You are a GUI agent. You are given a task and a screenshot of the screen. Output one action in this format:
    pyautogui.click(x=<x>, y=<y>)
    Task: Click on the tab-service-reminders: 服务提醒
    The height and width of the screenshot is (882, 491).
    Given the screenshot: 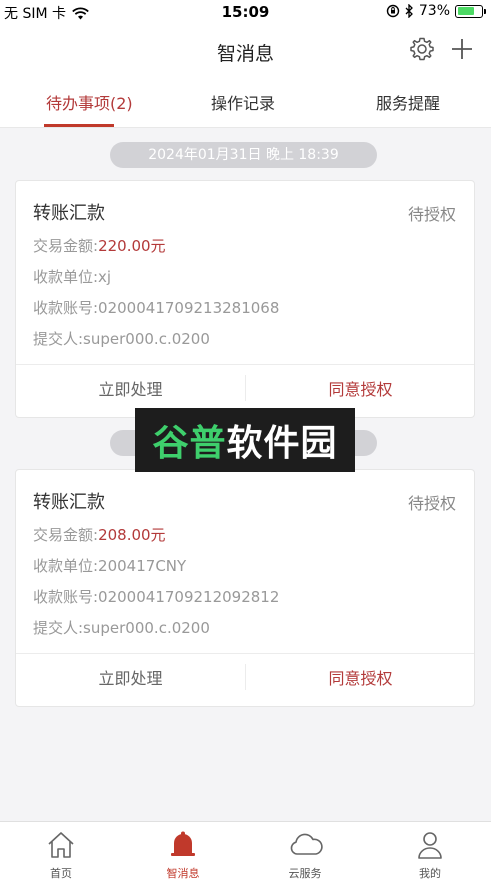 What is the action you would take?
    pyautogui.click(x=408, y=102)
    